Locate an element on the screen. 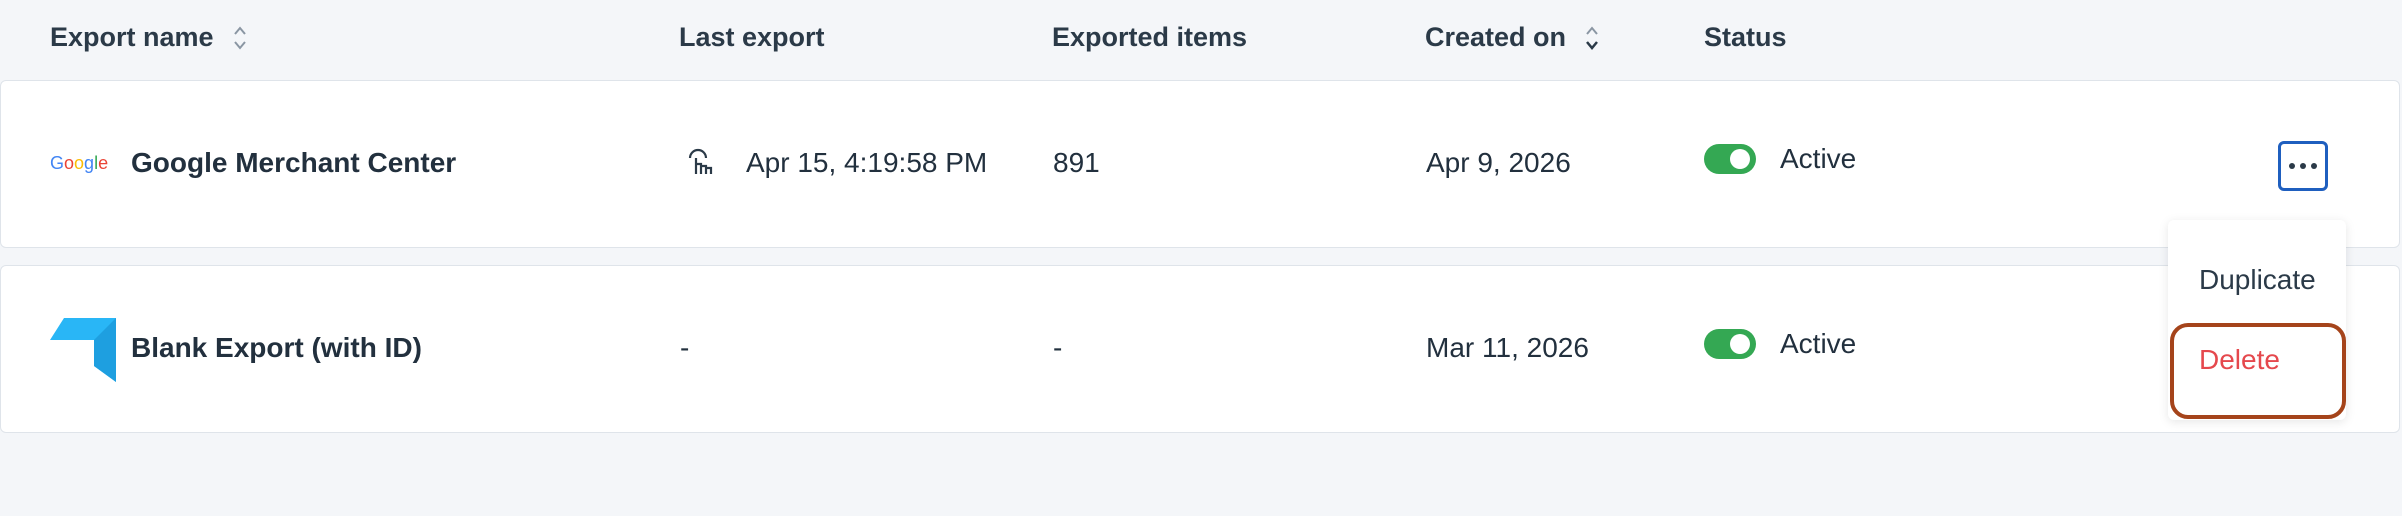 This screenshot has height=516, width=2402. export-name: Google Merchant Center is located at coordinates (293, 163).